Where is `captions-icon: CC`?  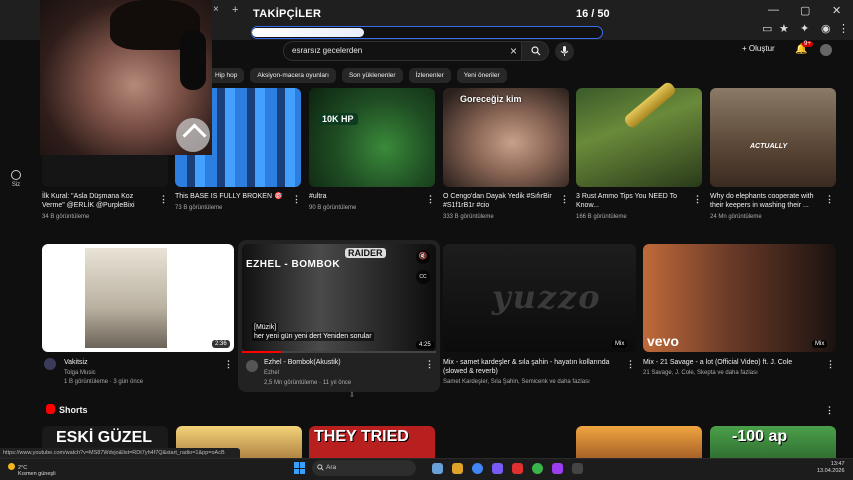
captions-icon: CC is located at coordinates (423, 277).